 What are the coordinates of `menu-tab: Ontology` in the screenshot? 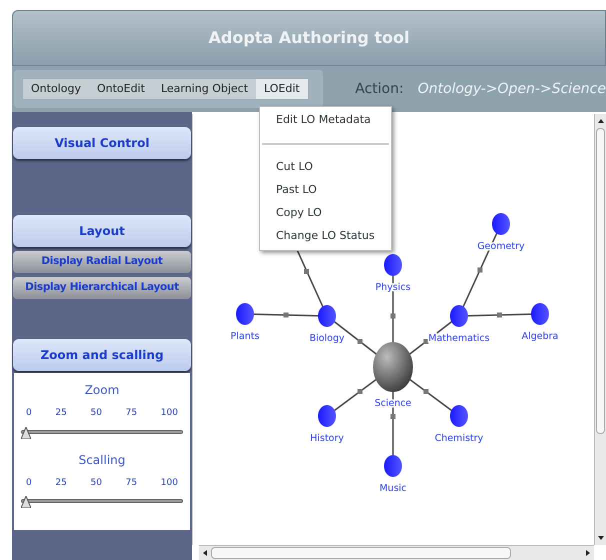 It's located at (56, 89).